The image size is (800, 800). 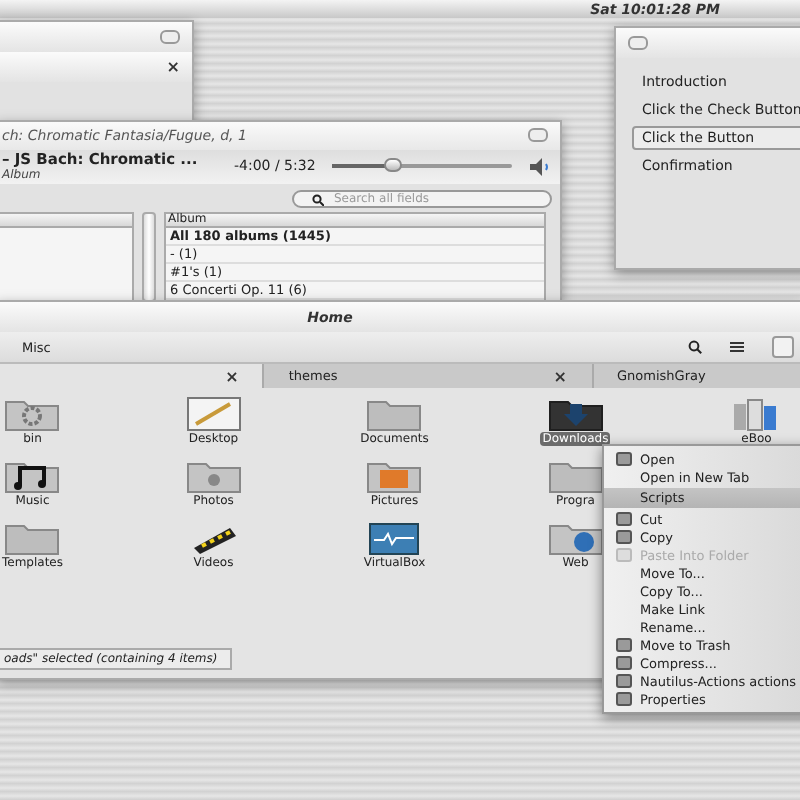 I want to click on tab: ×, so click(x=132, y=376).